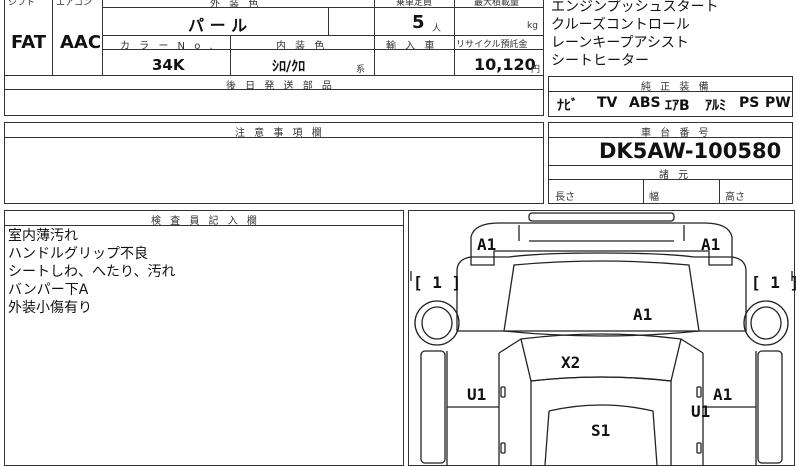 The height and width of the screenshot is (466, 798). What do you see at coordinates (497, 4) in the screenshot?
I see `header-max-load: 最大積載量` at bounding box center [497, 4].